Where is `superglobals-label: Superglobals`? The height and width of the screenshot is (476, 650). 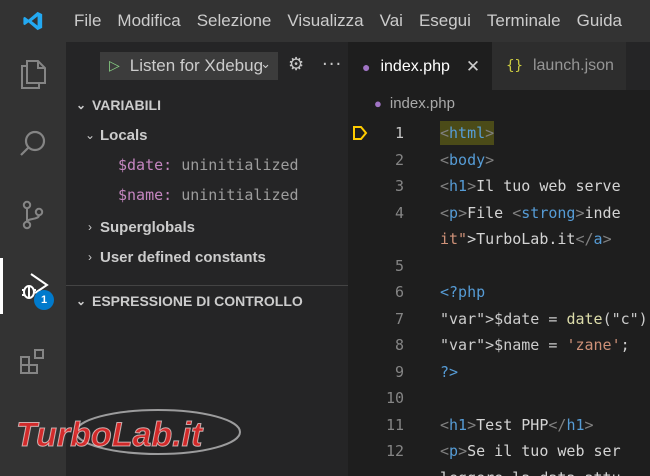
superglobals-label: Superglobals is located at coordinates (148, 227).